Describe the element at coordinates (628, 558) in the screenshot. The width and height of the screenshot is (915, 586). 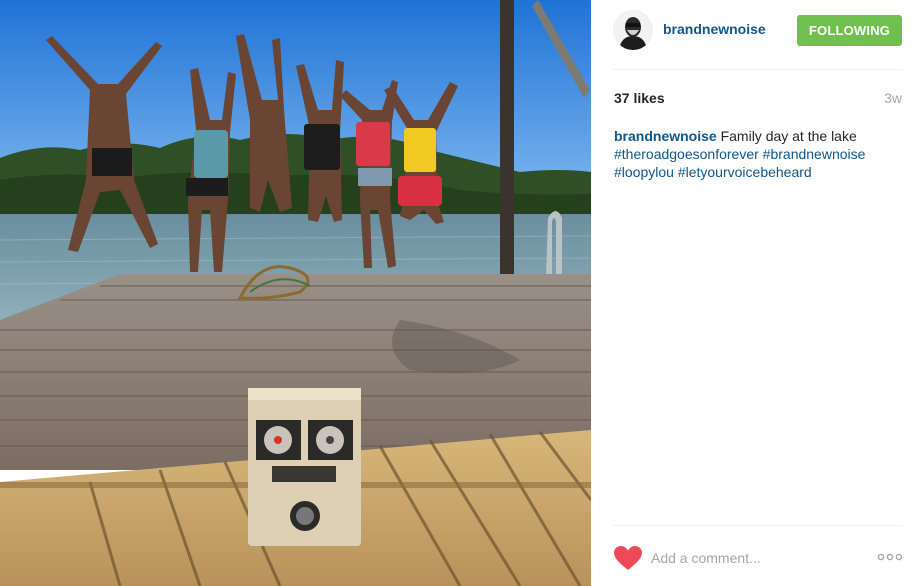
I see `heart-icon` at that location.